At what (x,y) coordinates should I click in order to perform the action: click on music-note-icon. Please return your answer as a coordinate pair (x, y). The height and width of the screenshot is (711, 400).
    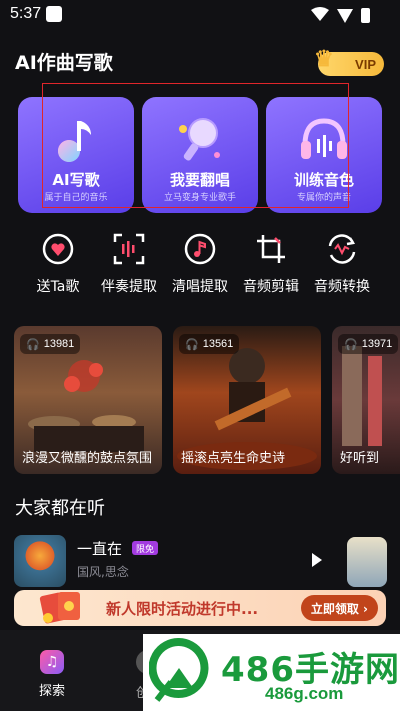
    Looking at the image, I should click on (76, 140).